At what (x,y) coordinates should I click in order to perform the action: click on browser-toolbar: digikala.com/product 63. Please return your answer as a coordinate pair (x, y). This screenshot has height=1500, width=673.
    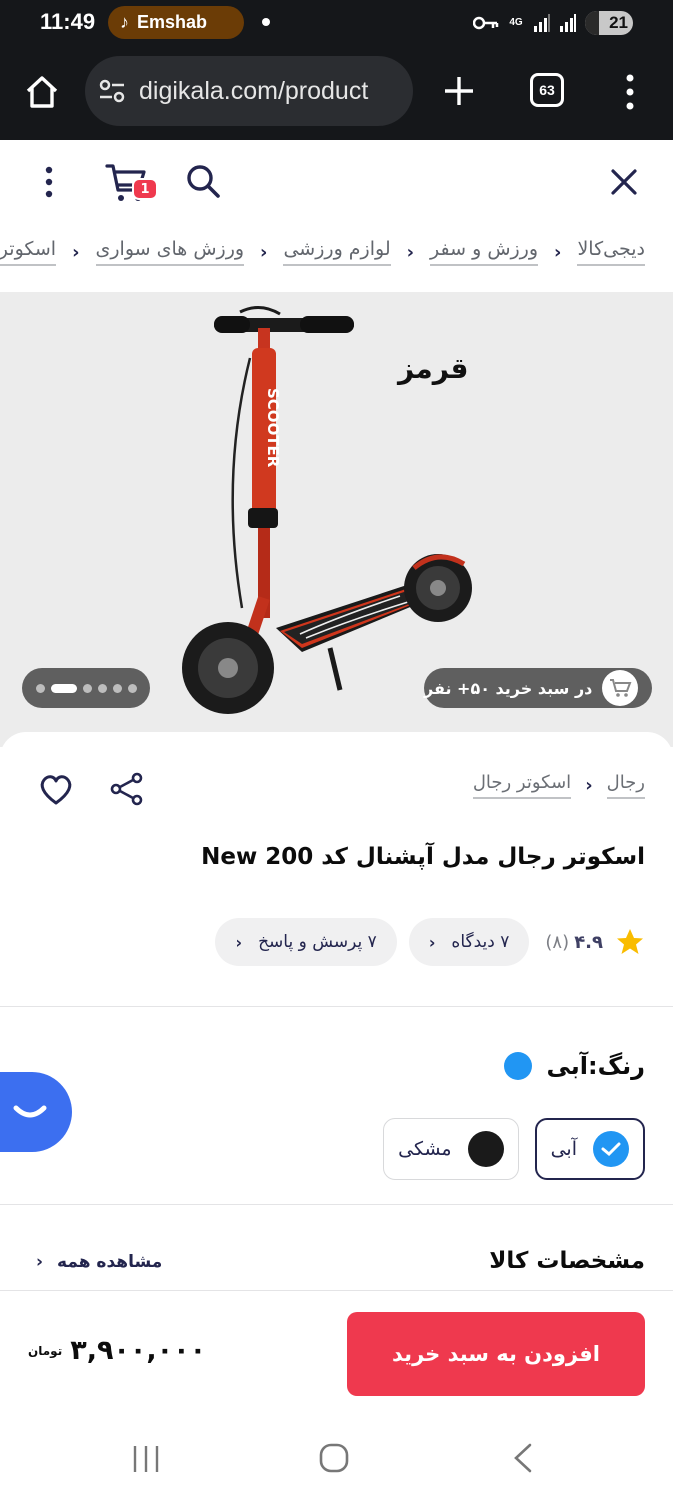
    Looking at the image, I should click on (336, 93).